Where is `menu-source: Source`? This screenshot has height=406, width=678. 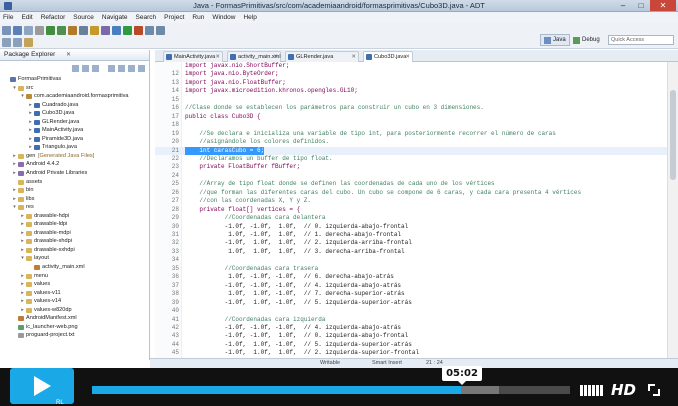
menu-source: Source is located at coordinates (83, 17).